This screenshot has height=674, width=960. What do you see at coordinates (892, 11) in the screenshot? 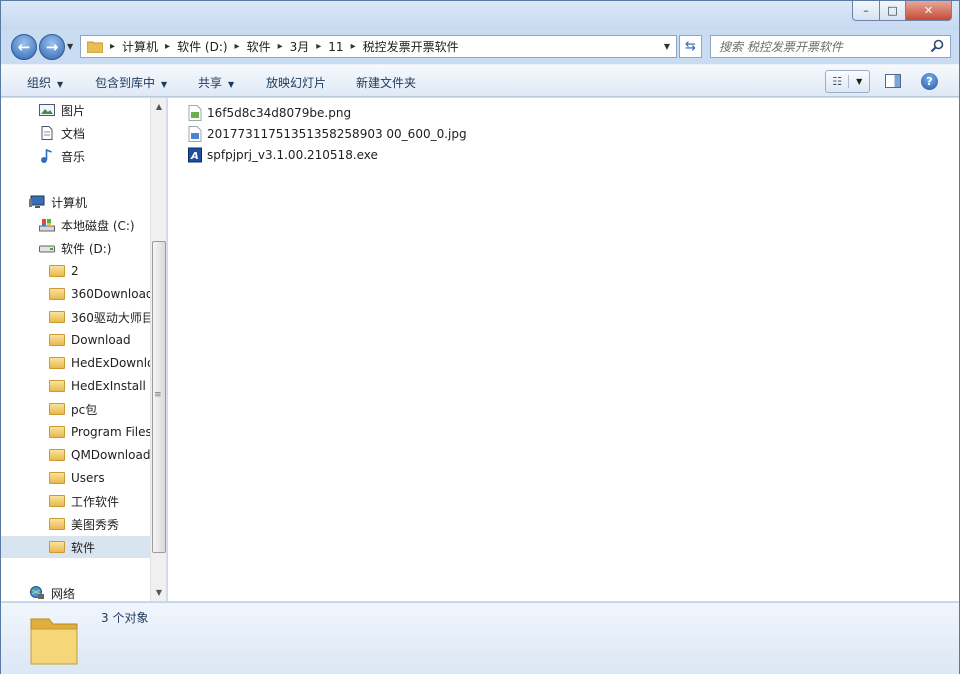
I see `maximize-button: □` at bounding box center [892, 11].